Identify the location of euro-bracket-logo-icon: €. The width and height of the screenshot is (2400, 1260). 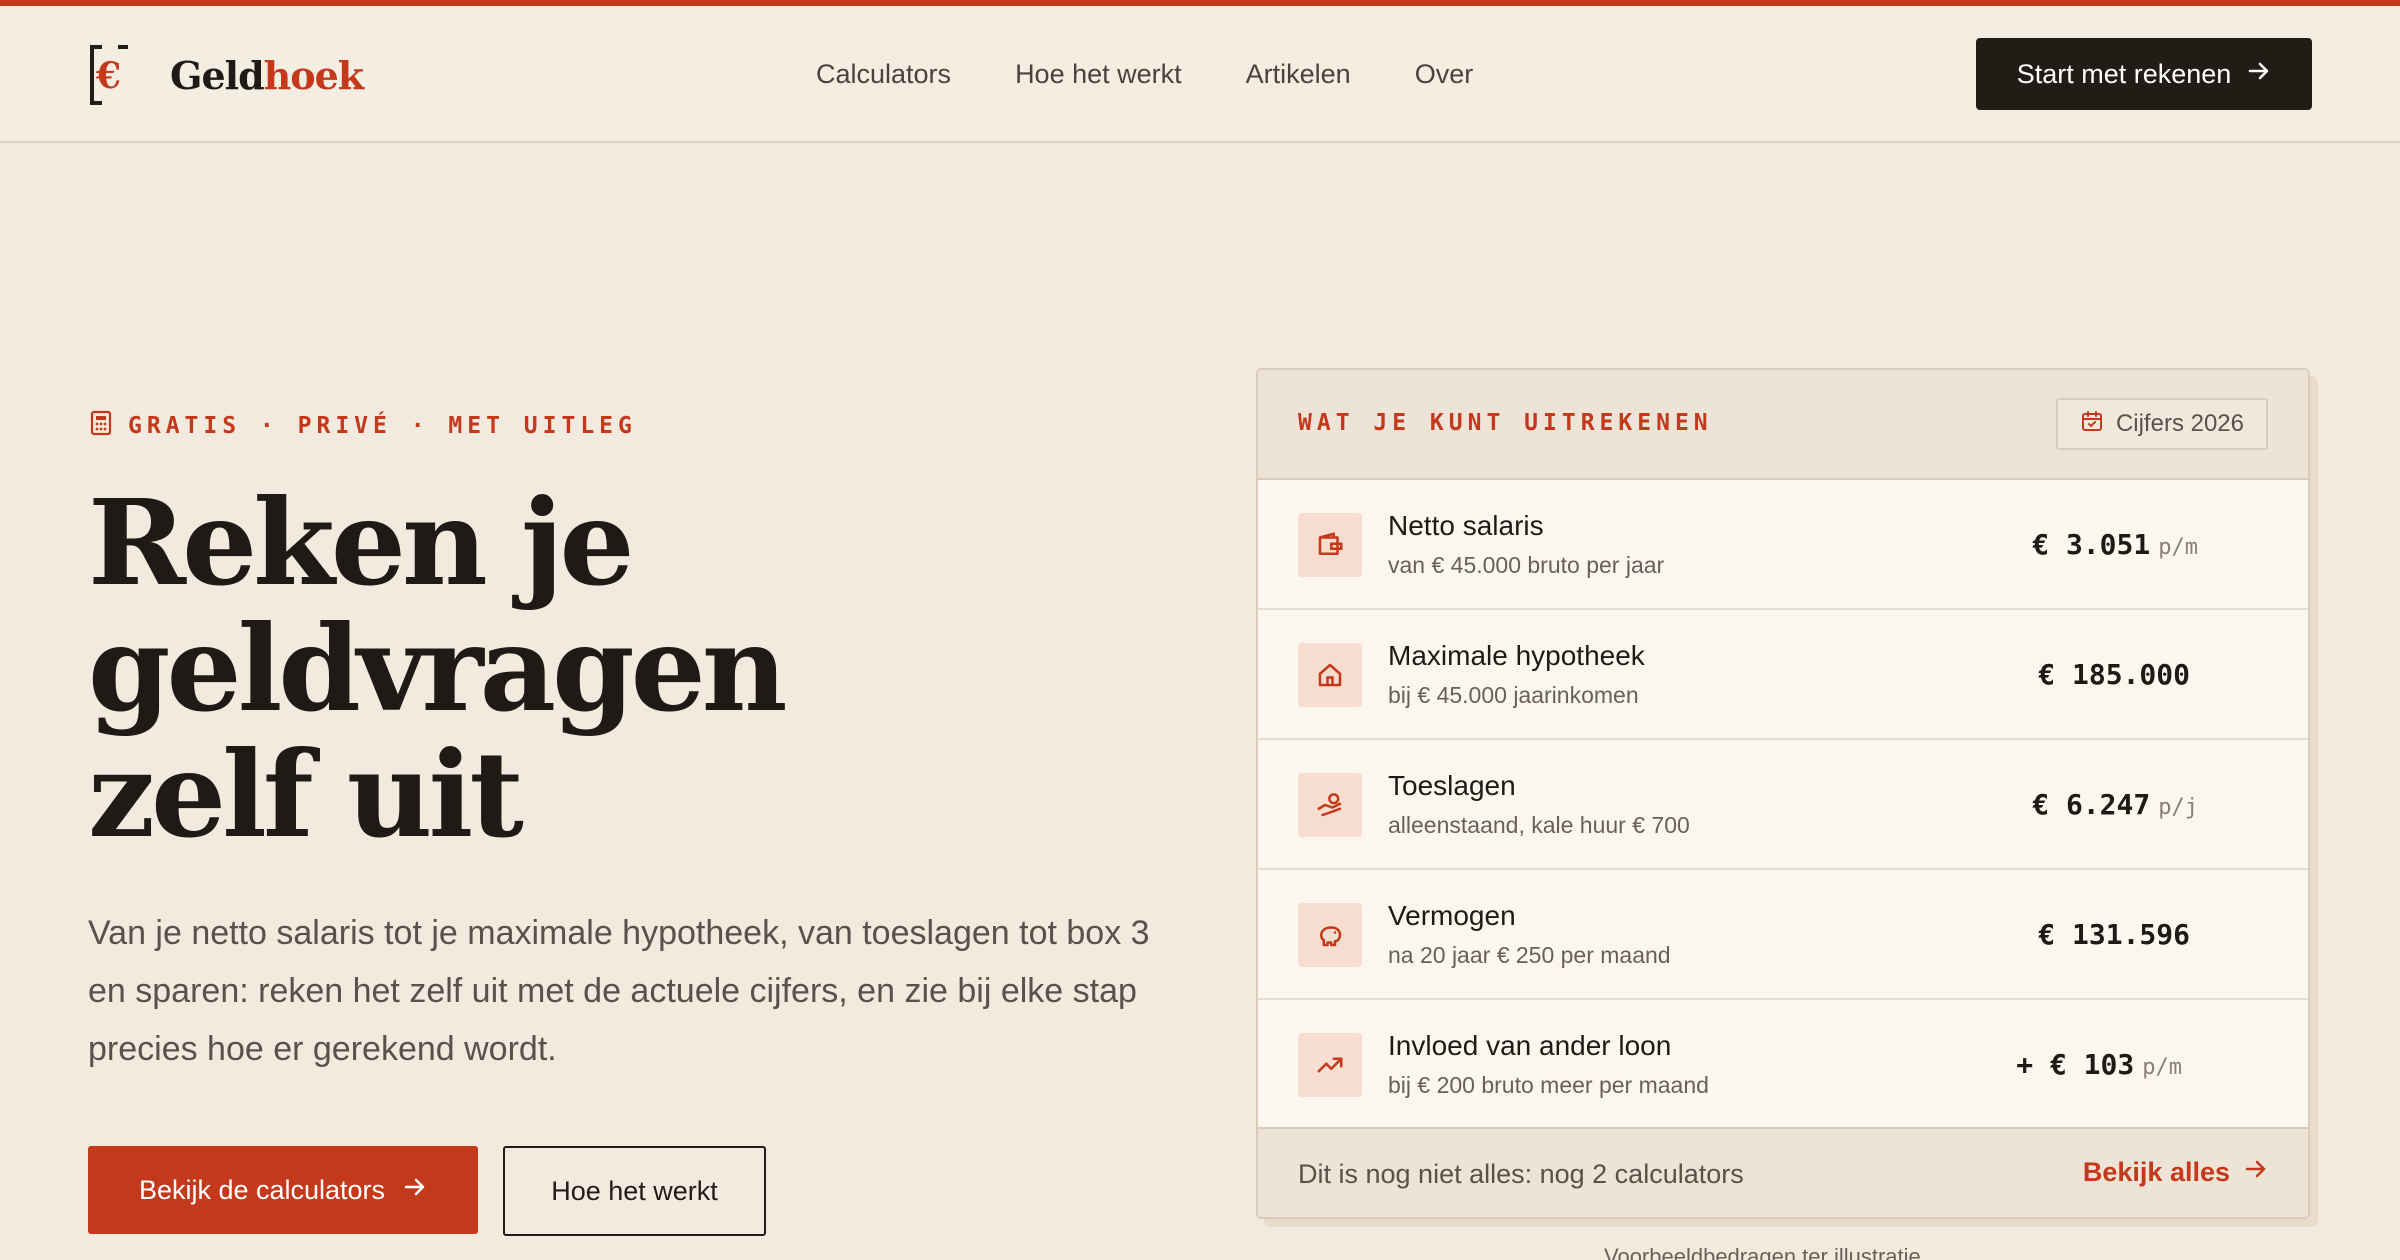
(110, 75).